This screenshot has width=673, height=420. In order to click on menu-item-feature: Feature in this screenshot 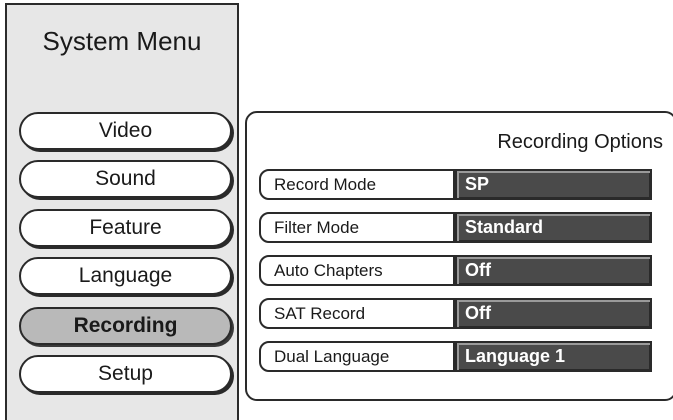, I will do `click(125, 228)`.